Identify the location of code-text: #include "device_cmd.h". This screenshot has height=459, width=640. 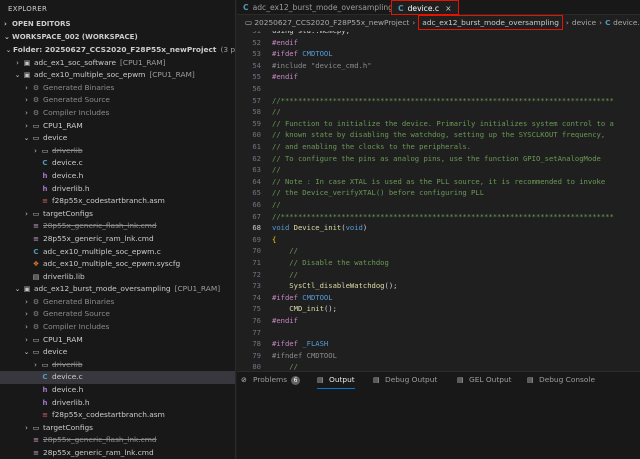
(322, 66).